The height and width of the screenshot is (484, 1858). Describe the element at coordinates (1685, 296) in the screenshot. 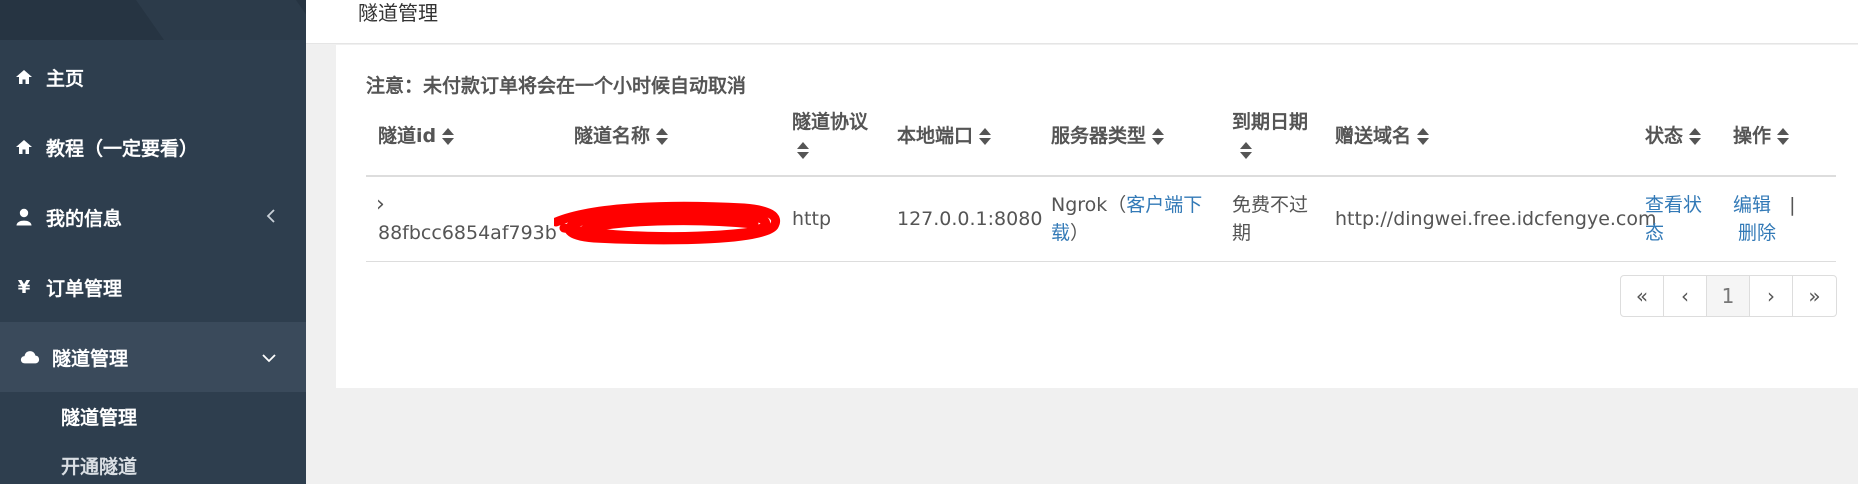

I see `page-prev-button: ‹` at that location.